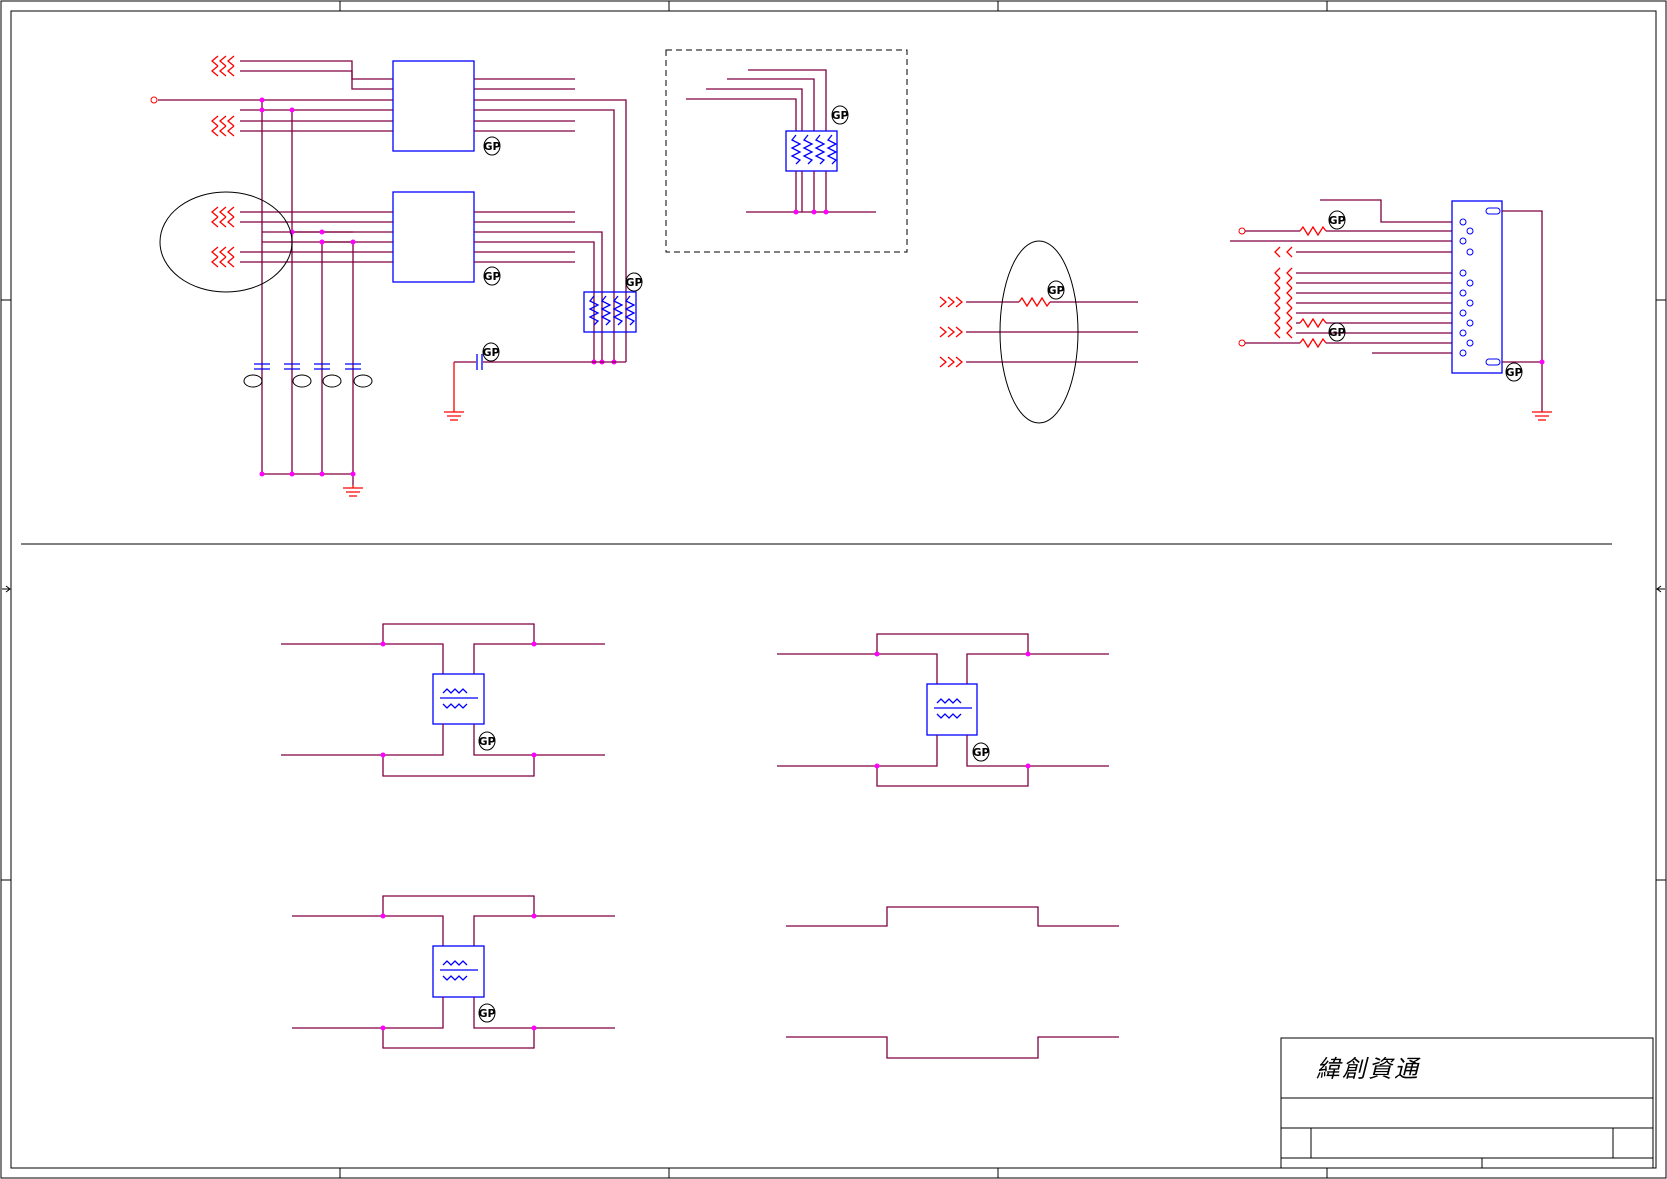  What do you see at coordinates (1368, 1069) in the screenshot?
I see `company-name: 緯創資通` at bounding box center [1368, 1069].